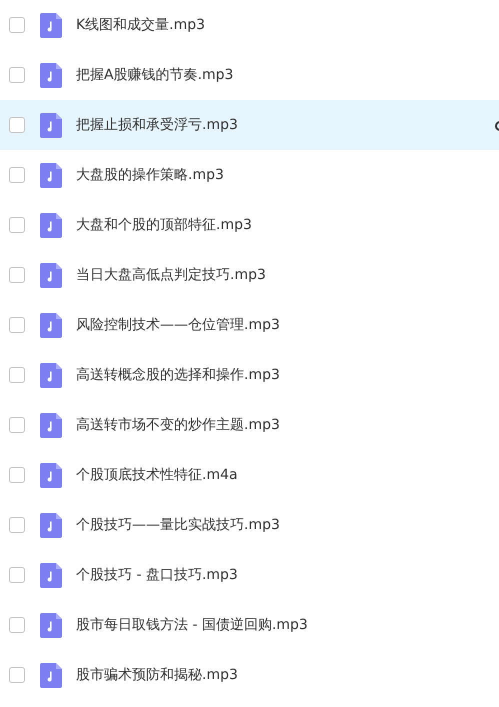 Image resolution: width=499 pixels, height=707 pixels. I want to click on file-row: 风险控制技术——仓位管理.mp3, so click(249, 325).